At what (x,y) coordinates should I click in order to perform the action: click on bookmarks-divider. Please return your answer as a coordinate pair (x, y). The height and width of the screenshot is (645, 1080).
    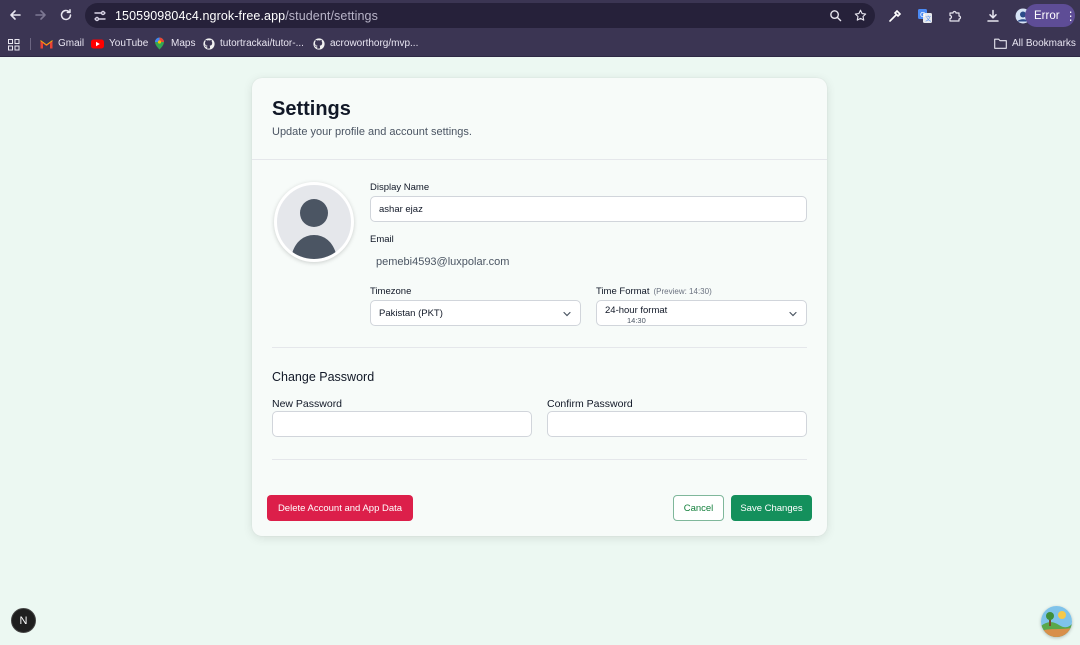
    Looking at the image, I should click on (30, 44).